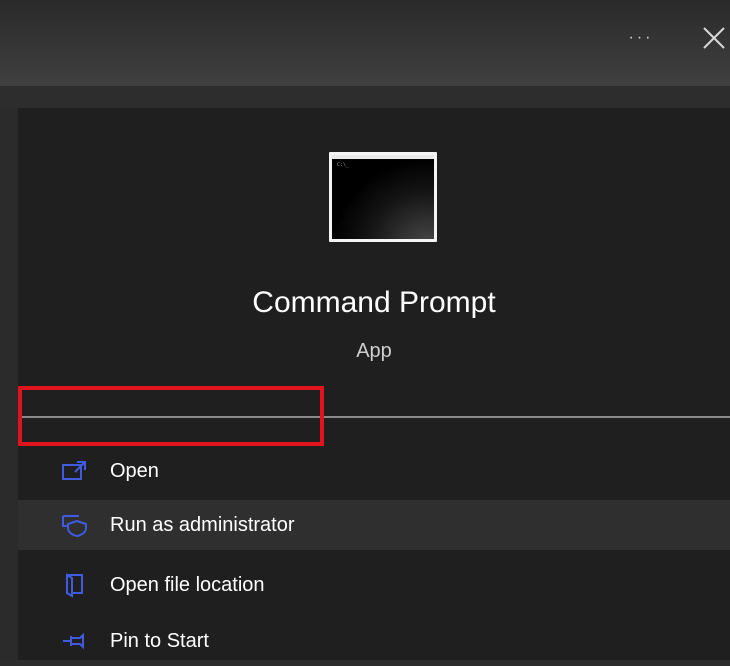 This screenshot has width=730, height=666. I want to click on menu-item-open-file-location: Open file location, so click(374, 585).